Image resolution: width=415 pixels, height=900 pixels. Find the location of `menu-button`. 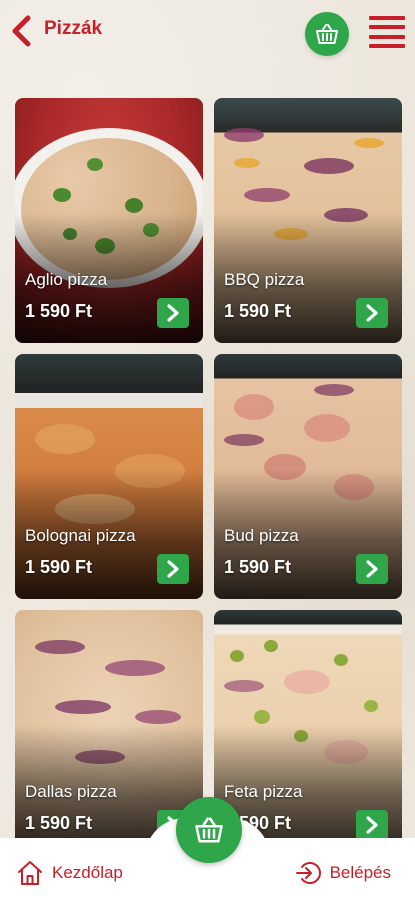

menu-button is located at coordinates (387, 32).